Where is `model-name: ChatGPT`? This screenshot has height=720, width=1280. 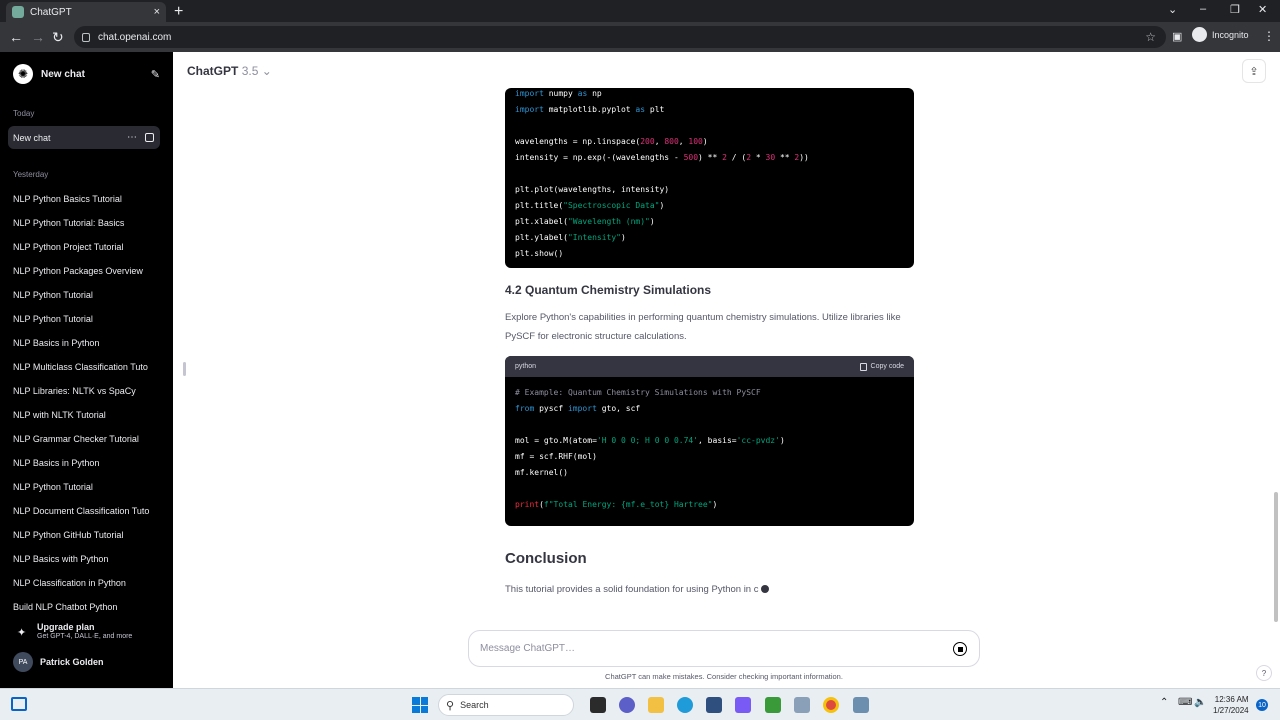 model-name: ChatGPT is located at coordinates (213, 71).